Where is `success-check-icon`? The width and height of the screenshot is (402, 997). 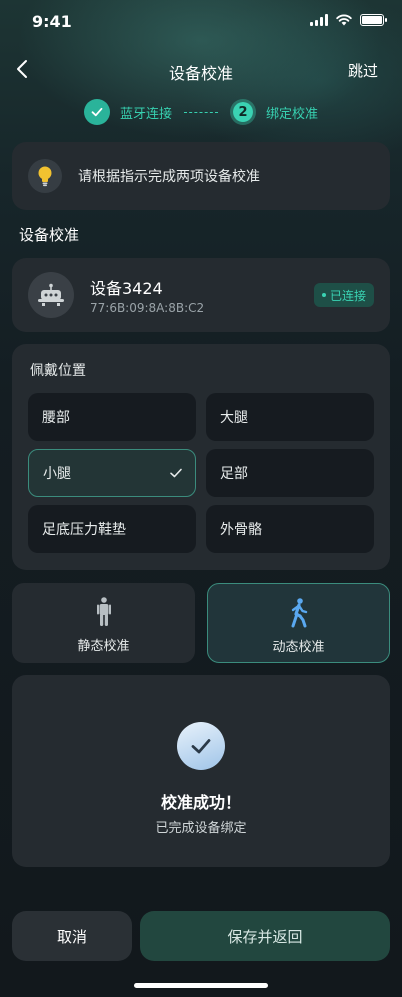 success-check-icon is located at coordinates (201, 746).